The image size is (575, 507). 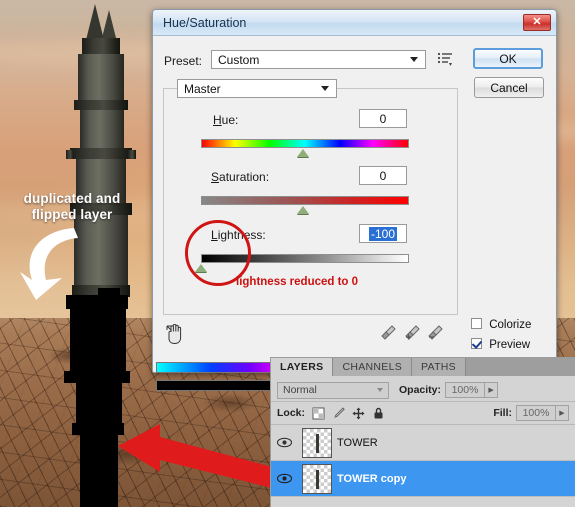 I want to click on table-row: TOWER copy, so click(x=423, y=479).